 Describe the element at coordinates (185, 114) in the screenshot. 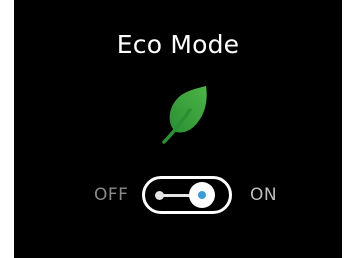

I see `leaf-icon` at that location.